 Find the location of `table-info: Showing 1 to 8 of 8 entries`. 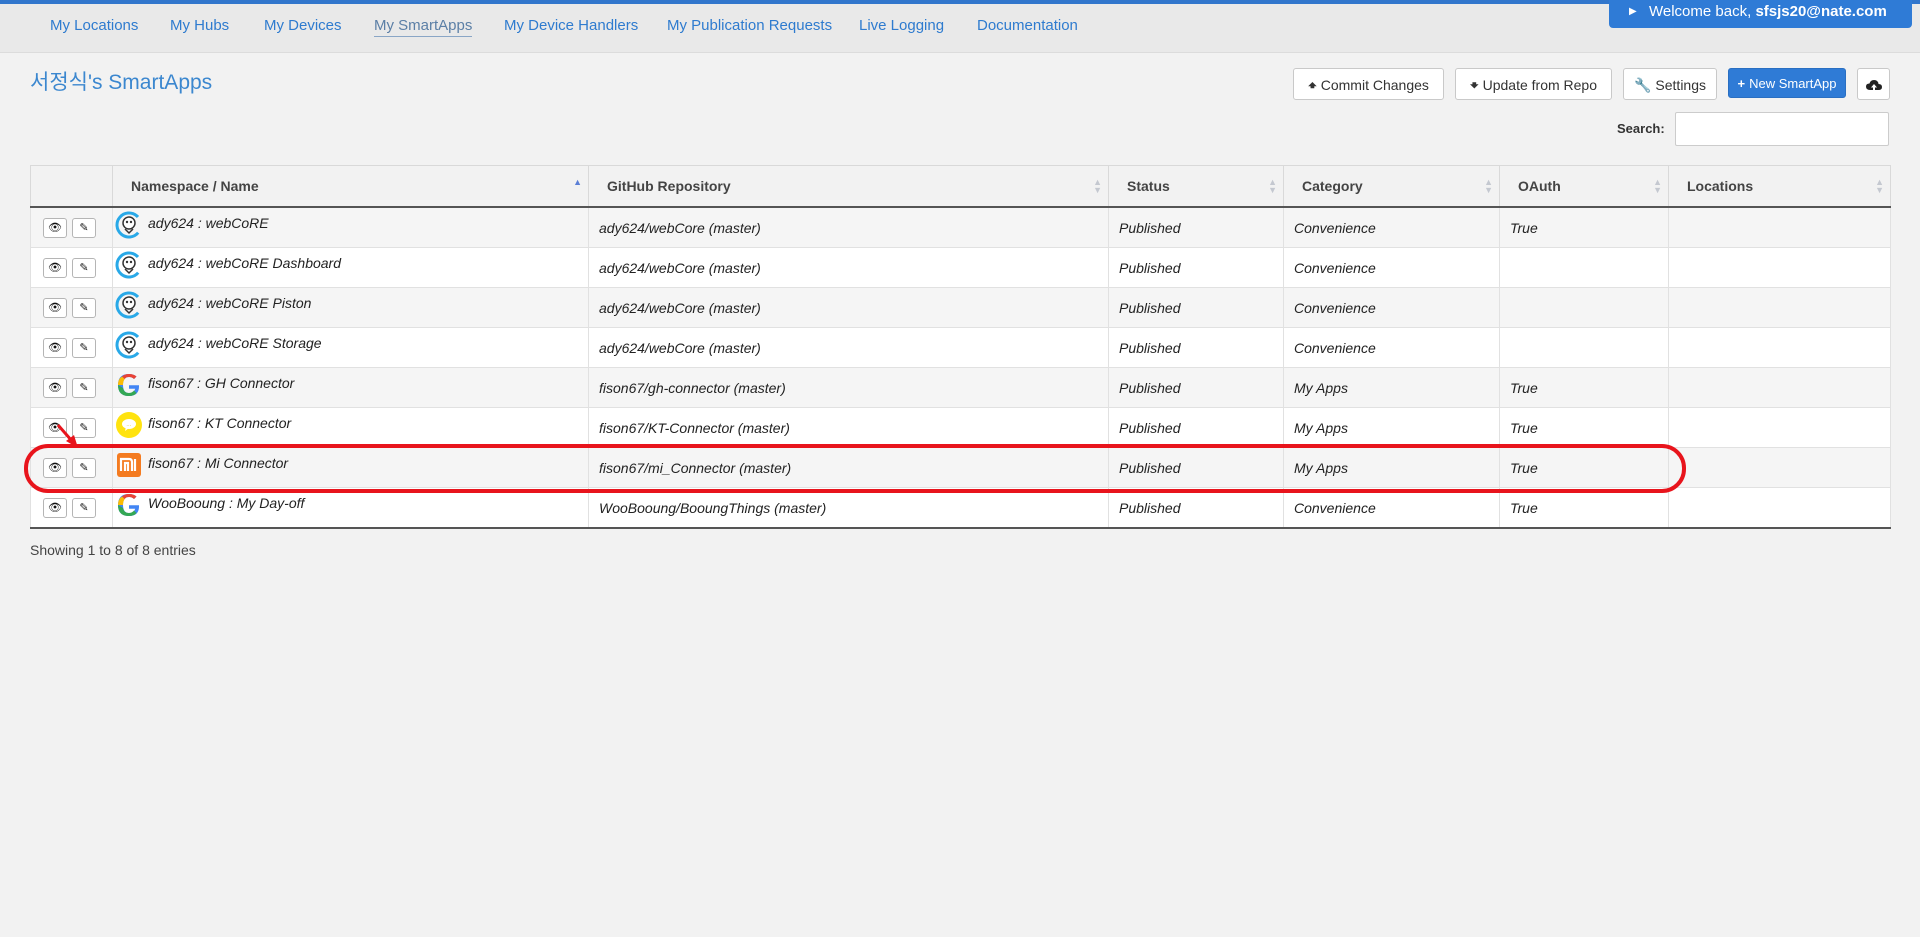

table-info: Showing 1 to 8 of 8 entries is located at coordinates (113, 550).